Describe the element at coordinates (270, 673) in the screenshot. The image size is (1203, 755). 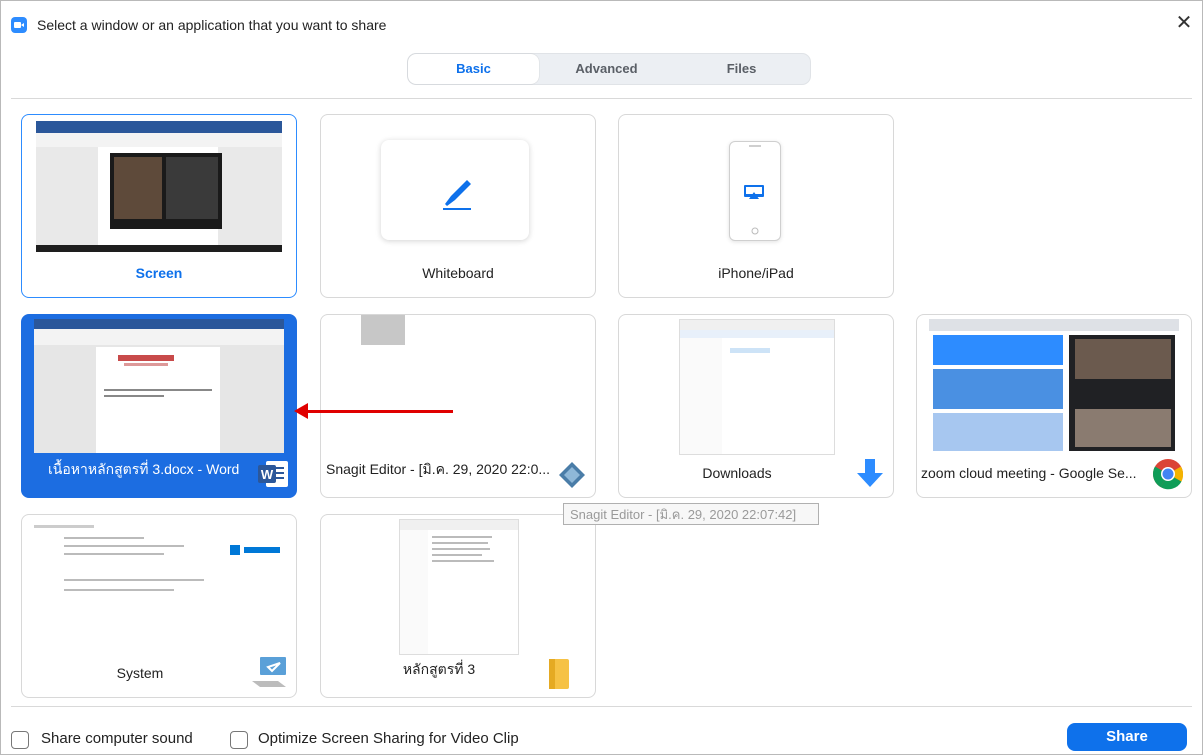
I see `monitor-icon` at that location.